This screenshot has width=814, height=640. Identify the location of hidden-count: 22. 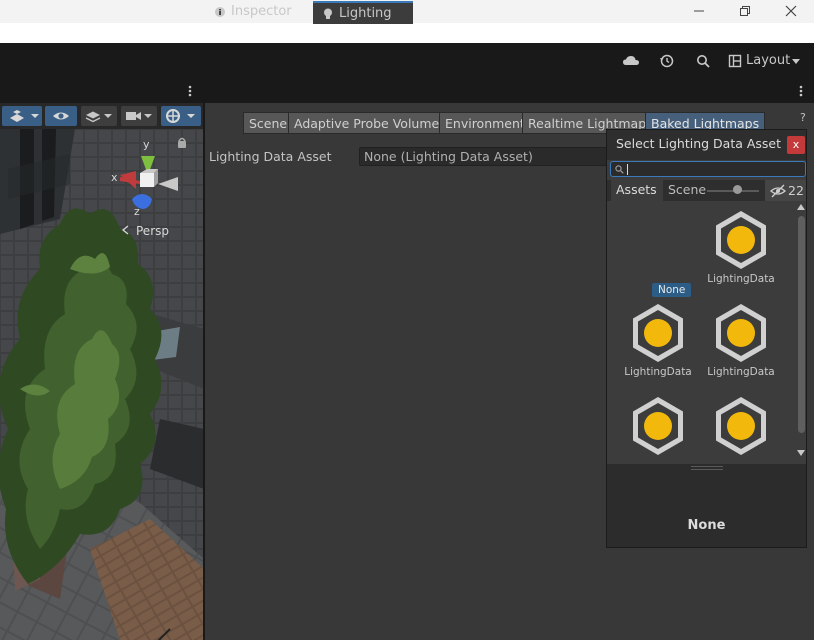
(796, 190).